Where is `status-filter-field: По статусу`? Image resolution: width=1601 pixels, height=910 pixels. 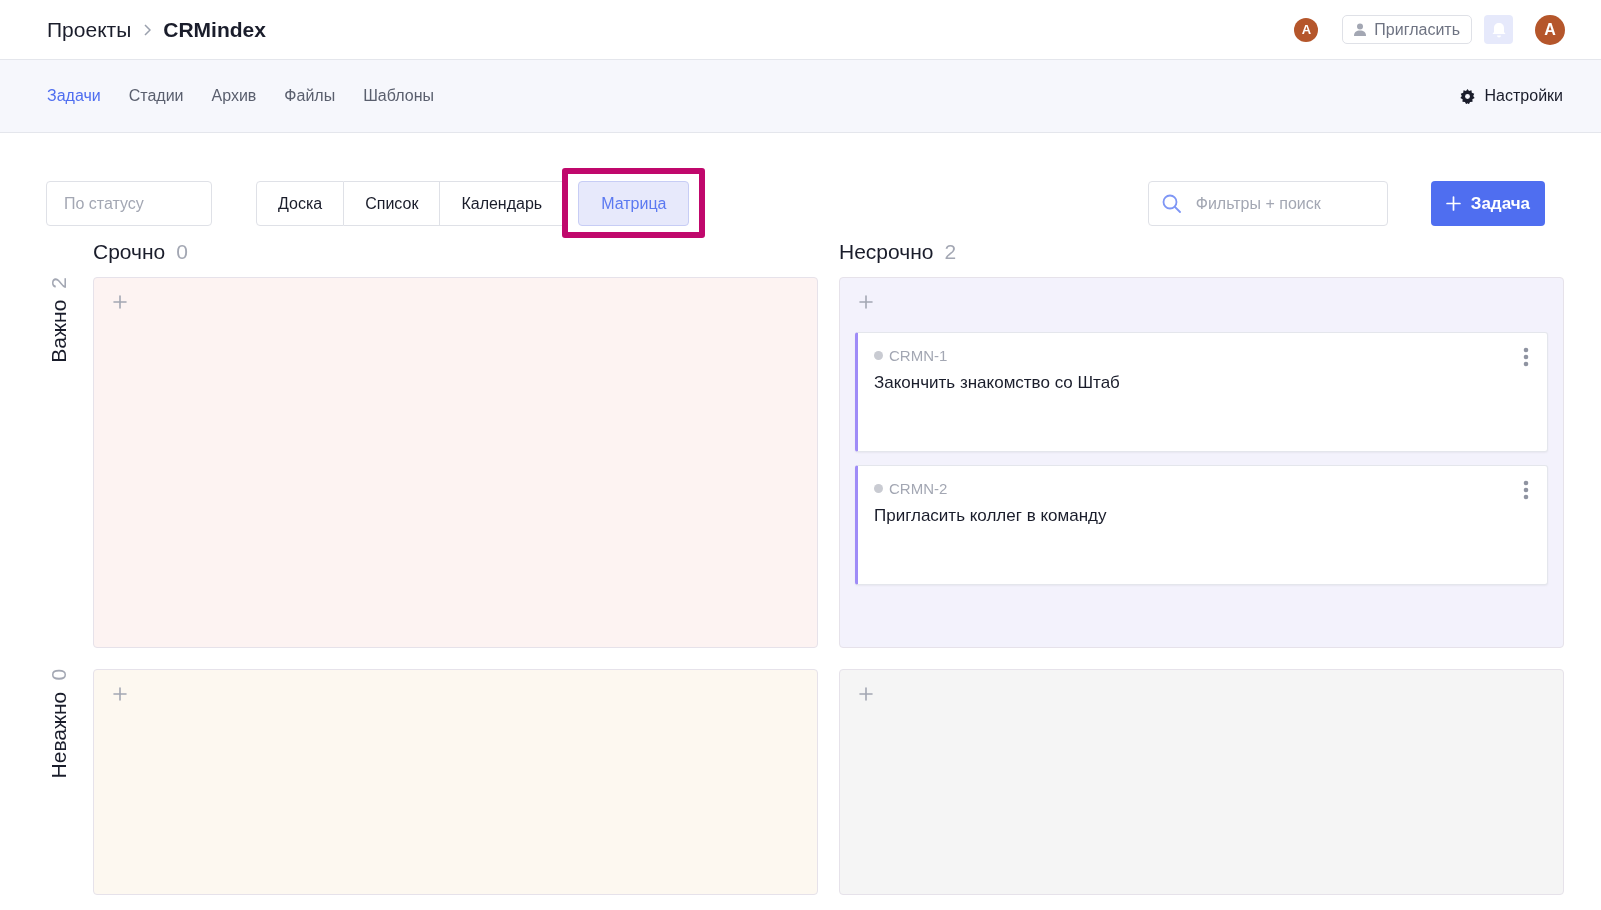
status-filter-field: По статусу is located at coordinates (129, 203).